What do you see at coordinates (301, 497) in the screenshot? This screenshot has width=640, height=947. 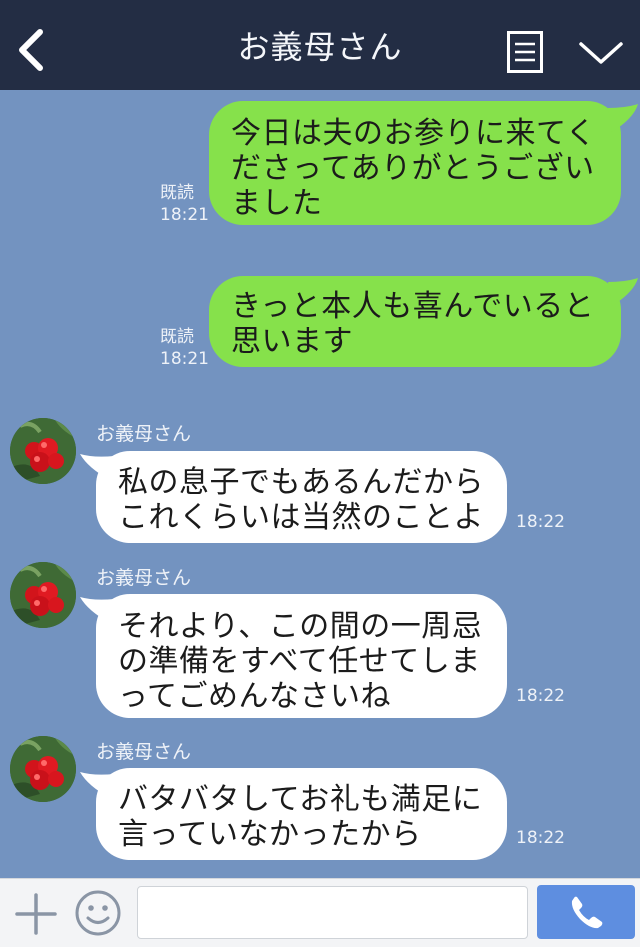 I see `received-message-bubble: 私の息子でもあるんだから これくらいは当然のことよ` at bounding box center [301, 497].